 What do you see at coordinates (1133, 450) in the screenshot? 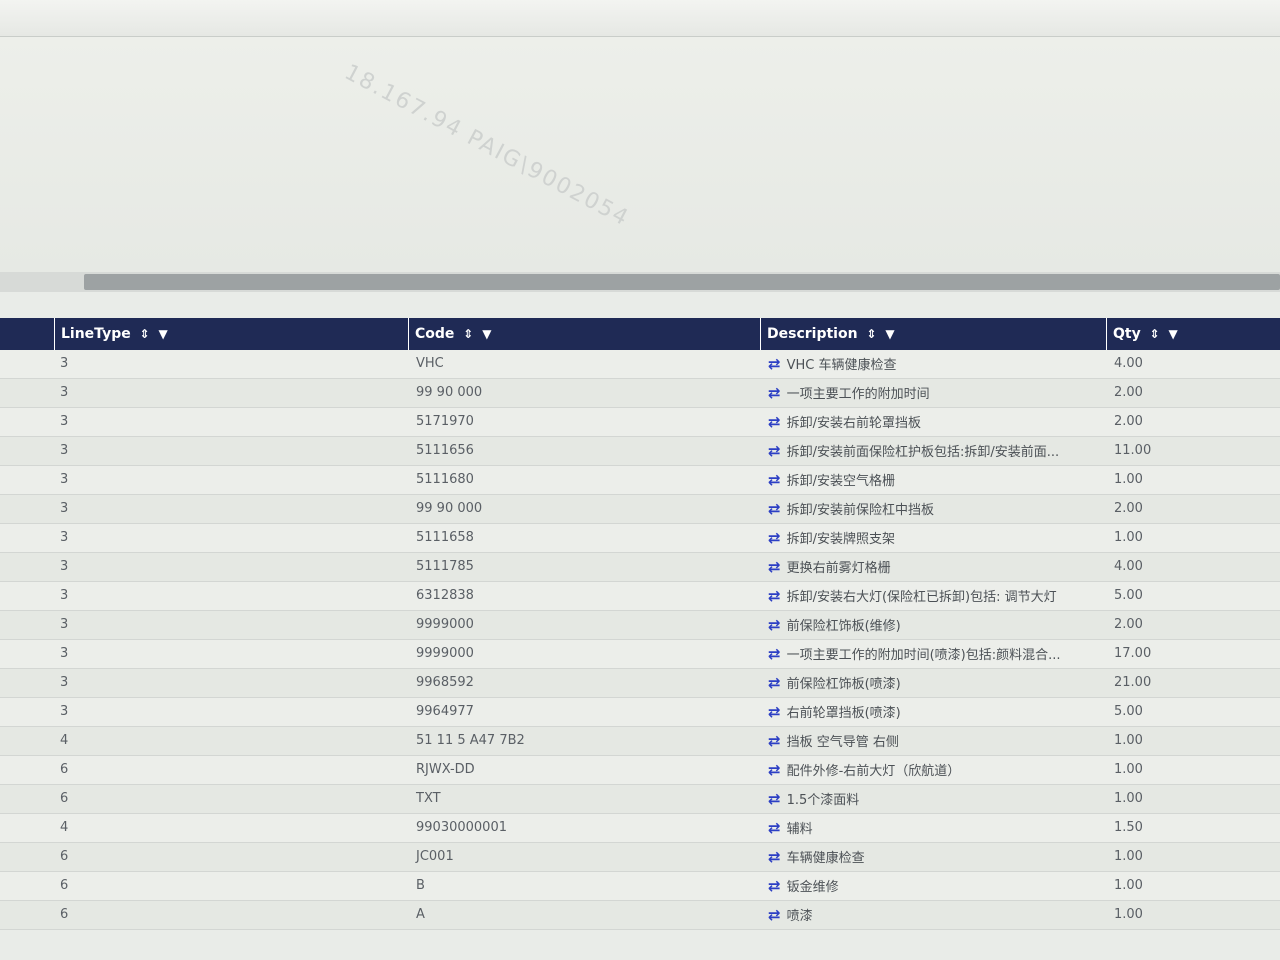
I see `cell-qty: 11.00` at bounding box center [1133, 450].